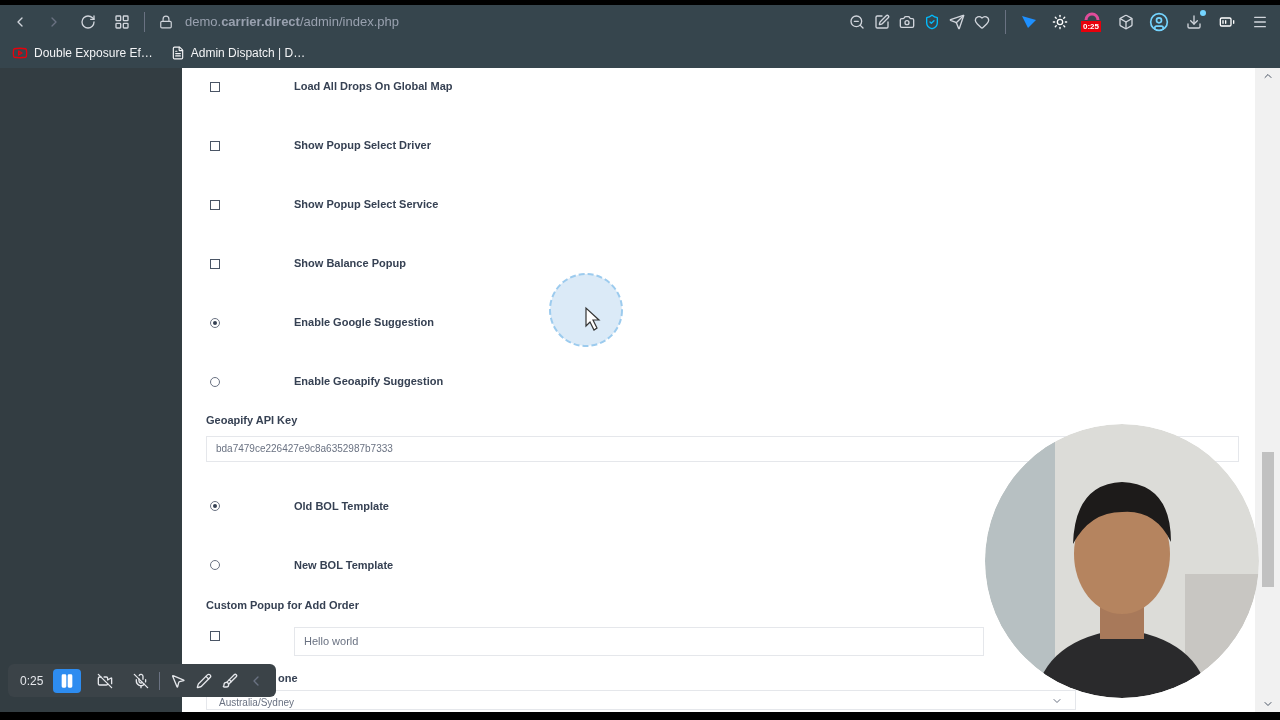 The height and width of the screenshot is (720, 1280). What do you see at coordinates (882, 21) in the screenshot?
I see `edit-icon` at bounding box center [882, 21].